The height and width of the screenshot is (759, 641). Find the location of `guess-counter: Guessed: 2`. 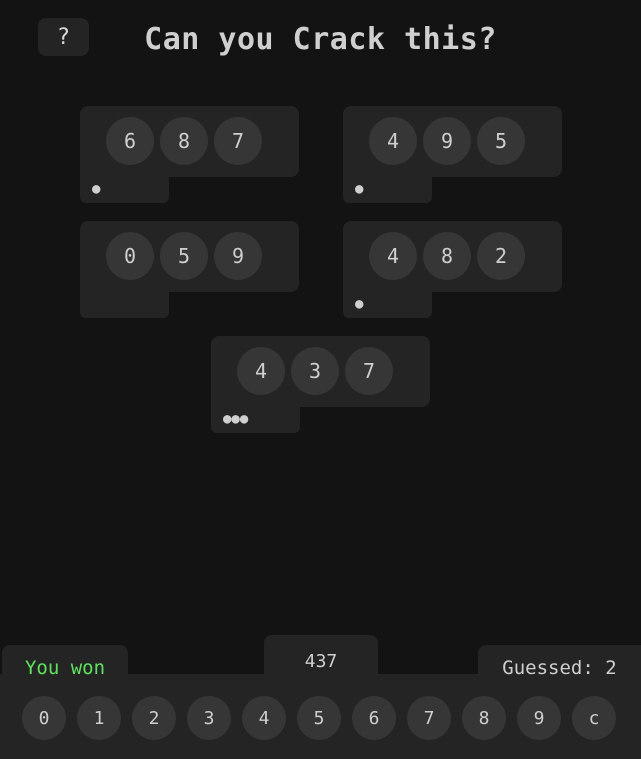

guess-counter: Guessed: 2 is located at coordinates (559, 667).